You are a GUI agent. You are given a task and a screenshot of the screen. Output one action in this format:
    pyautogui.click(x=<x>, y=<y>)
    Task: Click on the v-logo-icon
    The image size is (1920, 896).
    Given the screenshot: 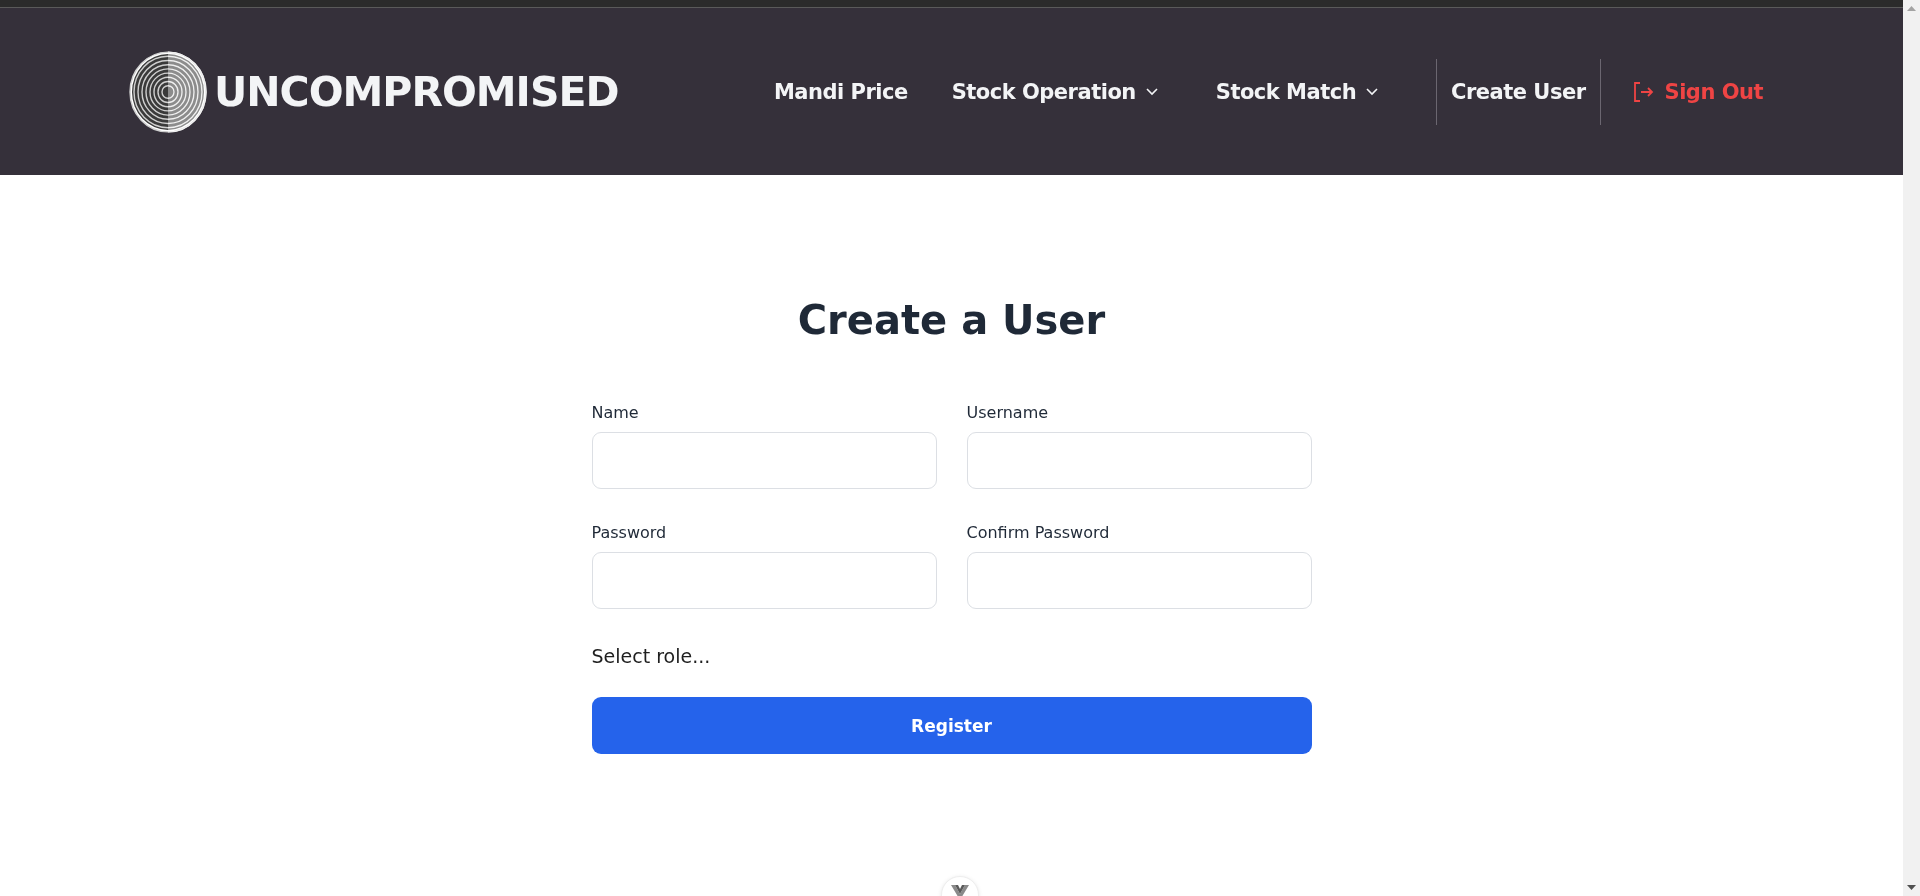 What is the action you would take?
    pyautogui.click(x=960, y=890)
    